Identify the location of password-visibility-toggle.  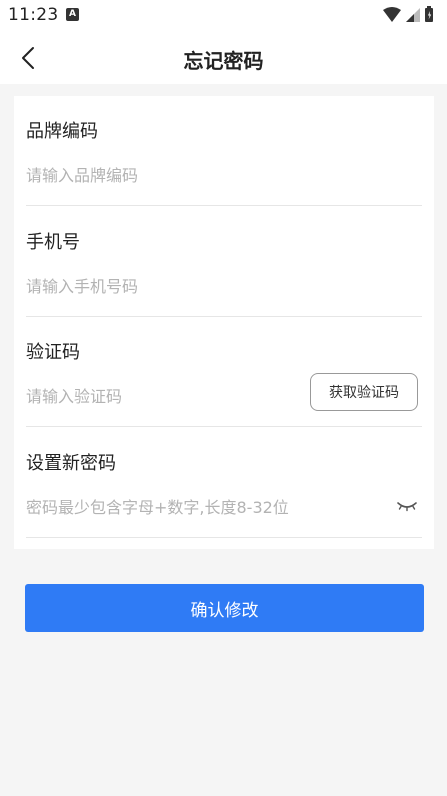
(407, 506).